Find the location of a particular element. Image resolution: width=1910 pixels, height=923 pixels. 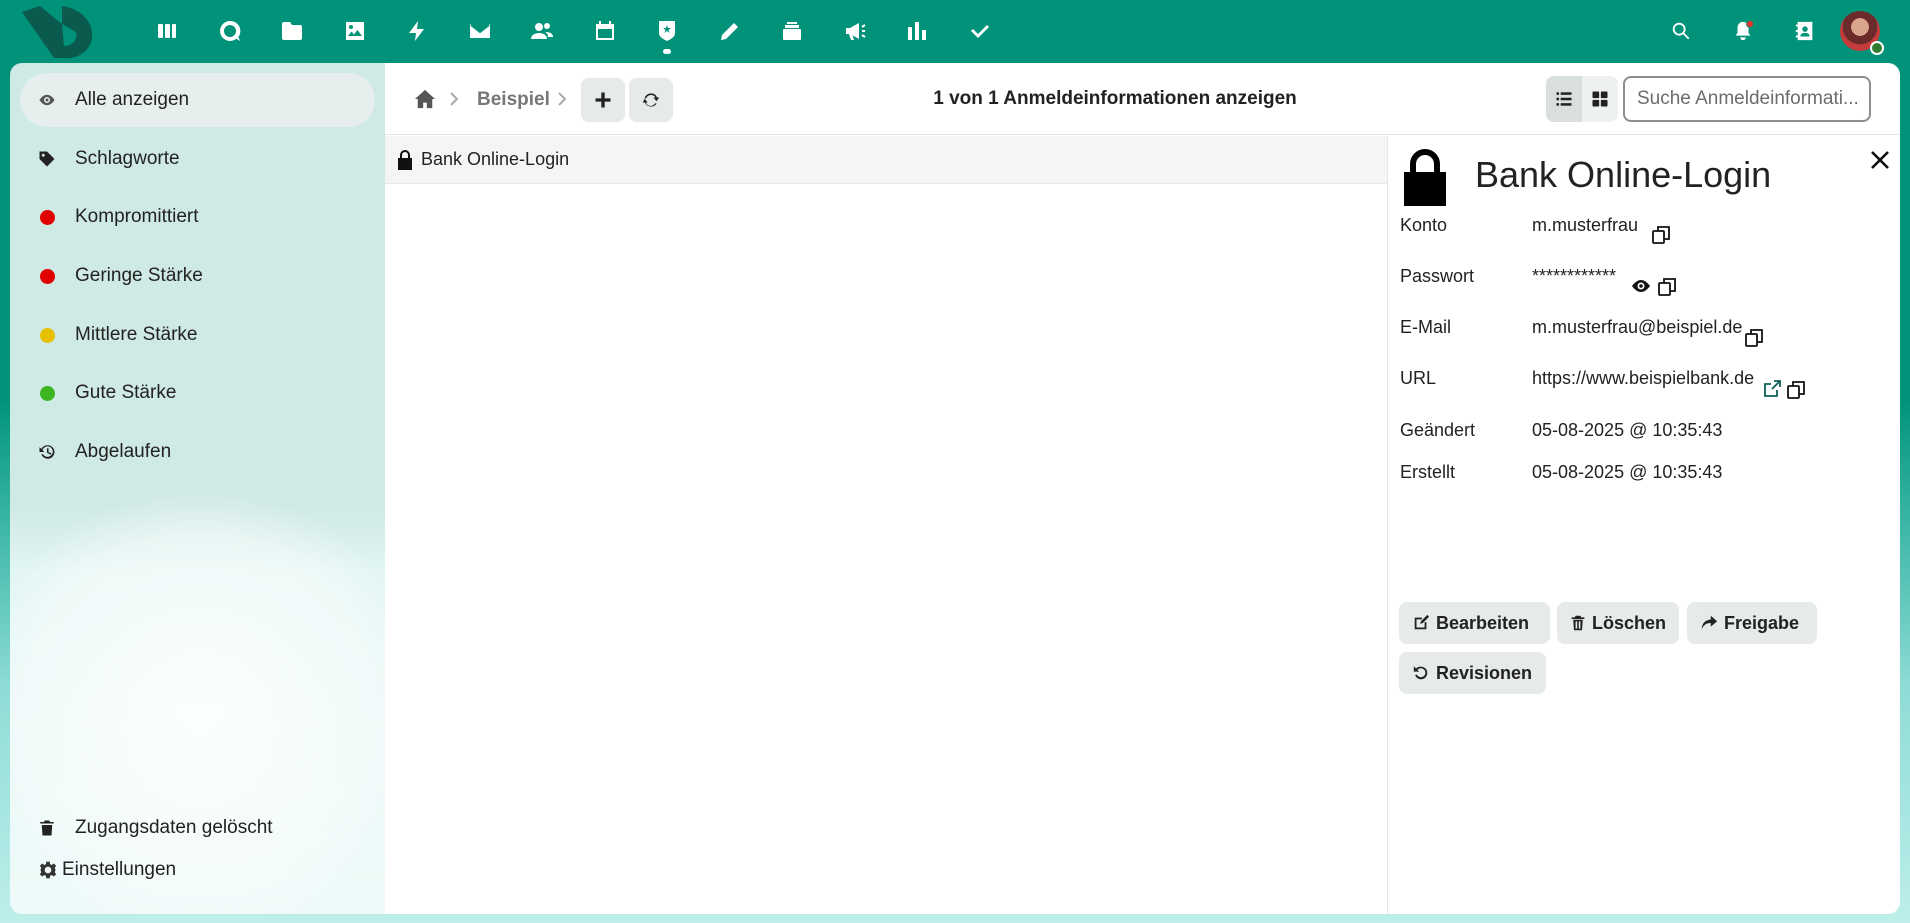

external-link-icon is located at coordinates (1772, 389).